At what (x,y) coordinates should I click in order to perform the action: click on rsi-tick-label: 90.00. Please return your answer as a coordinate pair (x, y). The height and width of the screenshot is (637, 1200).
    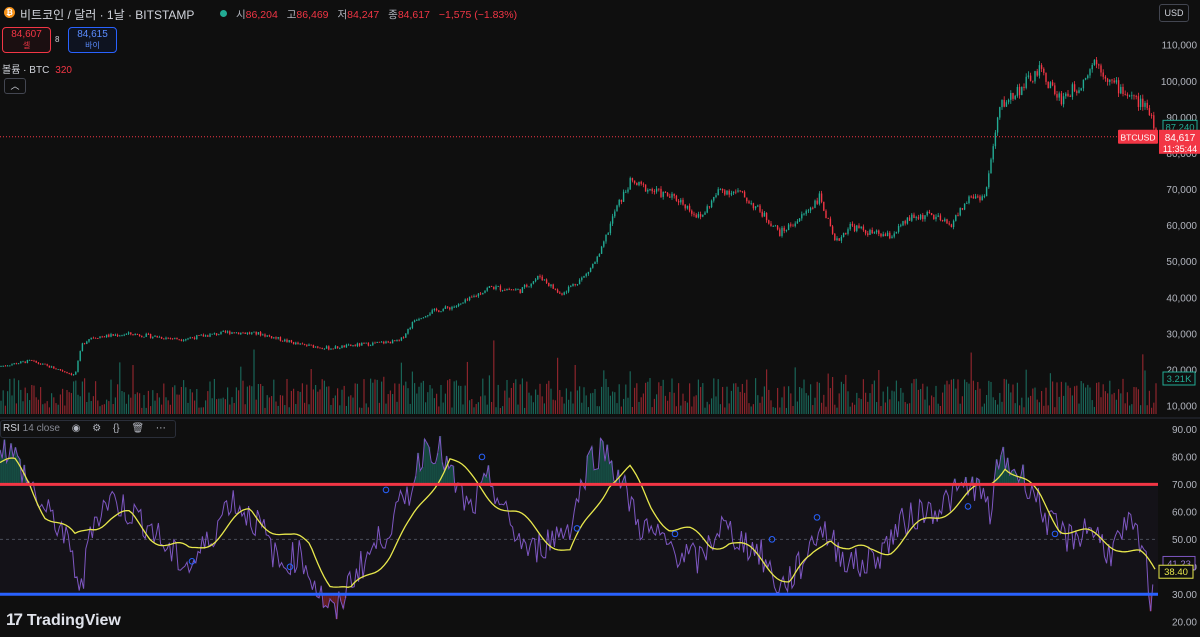
    Looking at the image, I should click on (1184, 430).